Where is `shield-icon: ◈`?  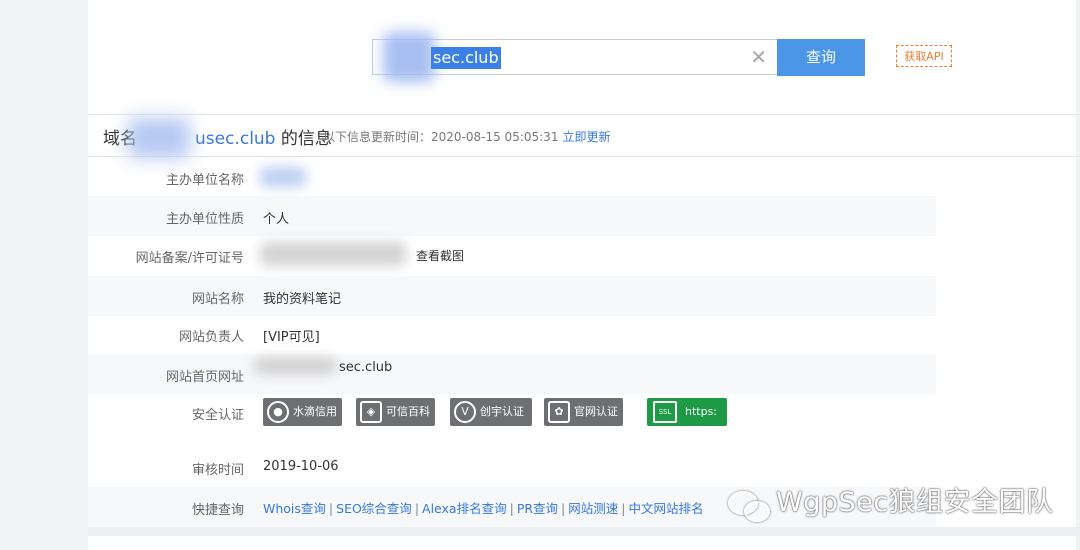 shield-icon: ◈ is located at coordinates (371, 412).